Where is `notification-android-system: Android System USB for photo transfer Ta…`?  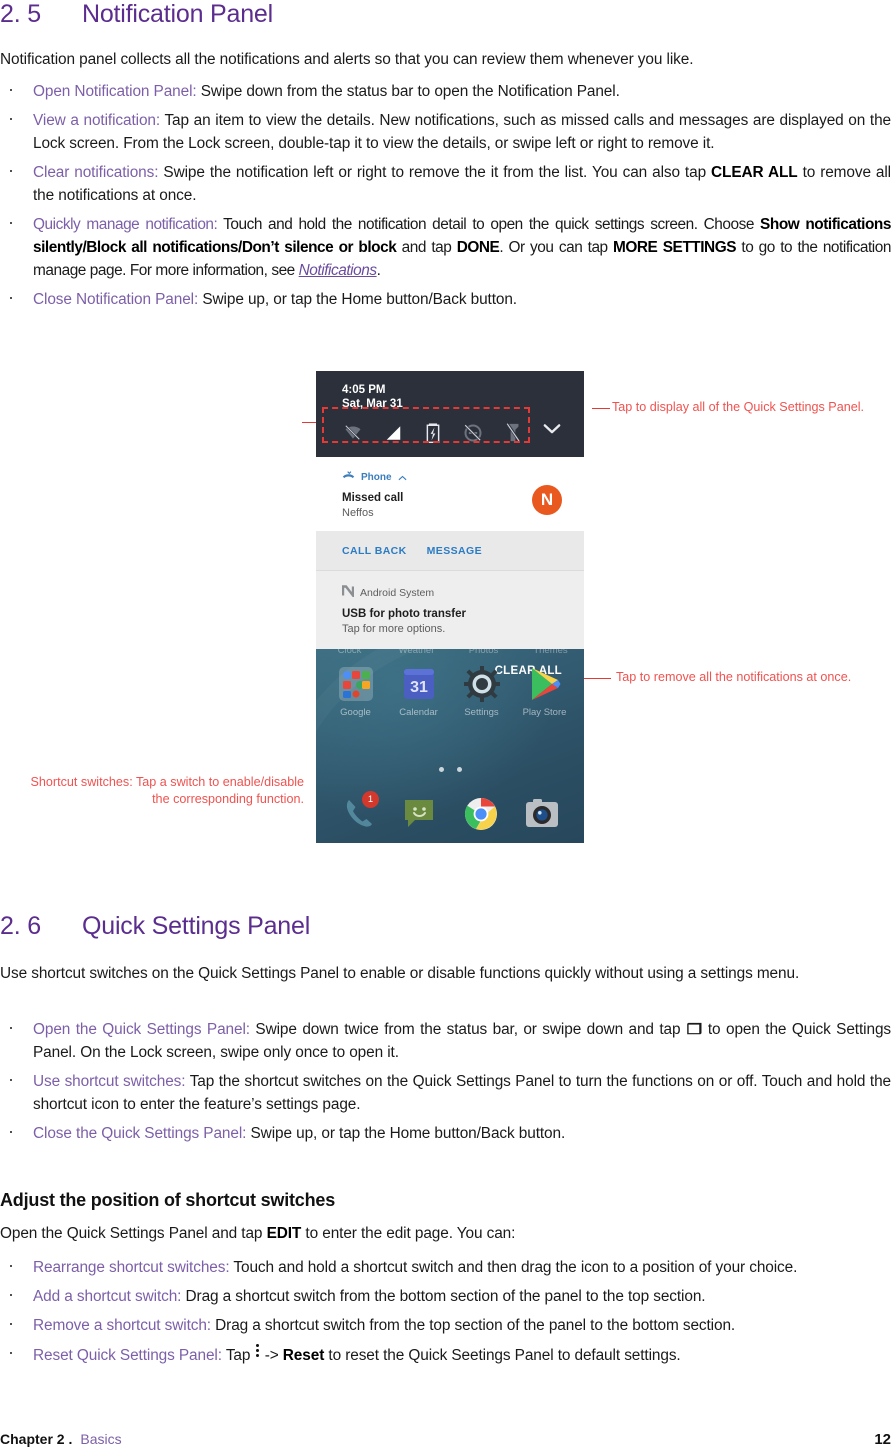 notification-android-system: Android System USB for photo transfer Ta… is located at coordinates (450, 610).